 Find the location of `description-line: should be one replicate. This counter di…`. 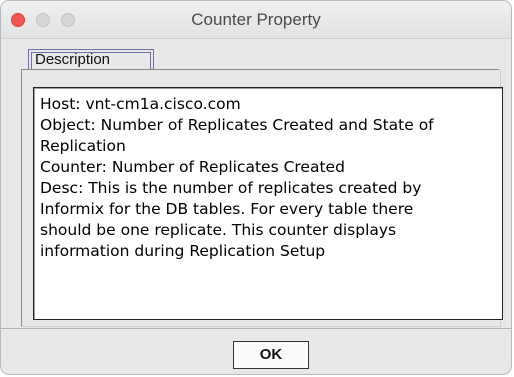

description-line: should be one replicate. This counter di… is located at coordinates (218, 230).